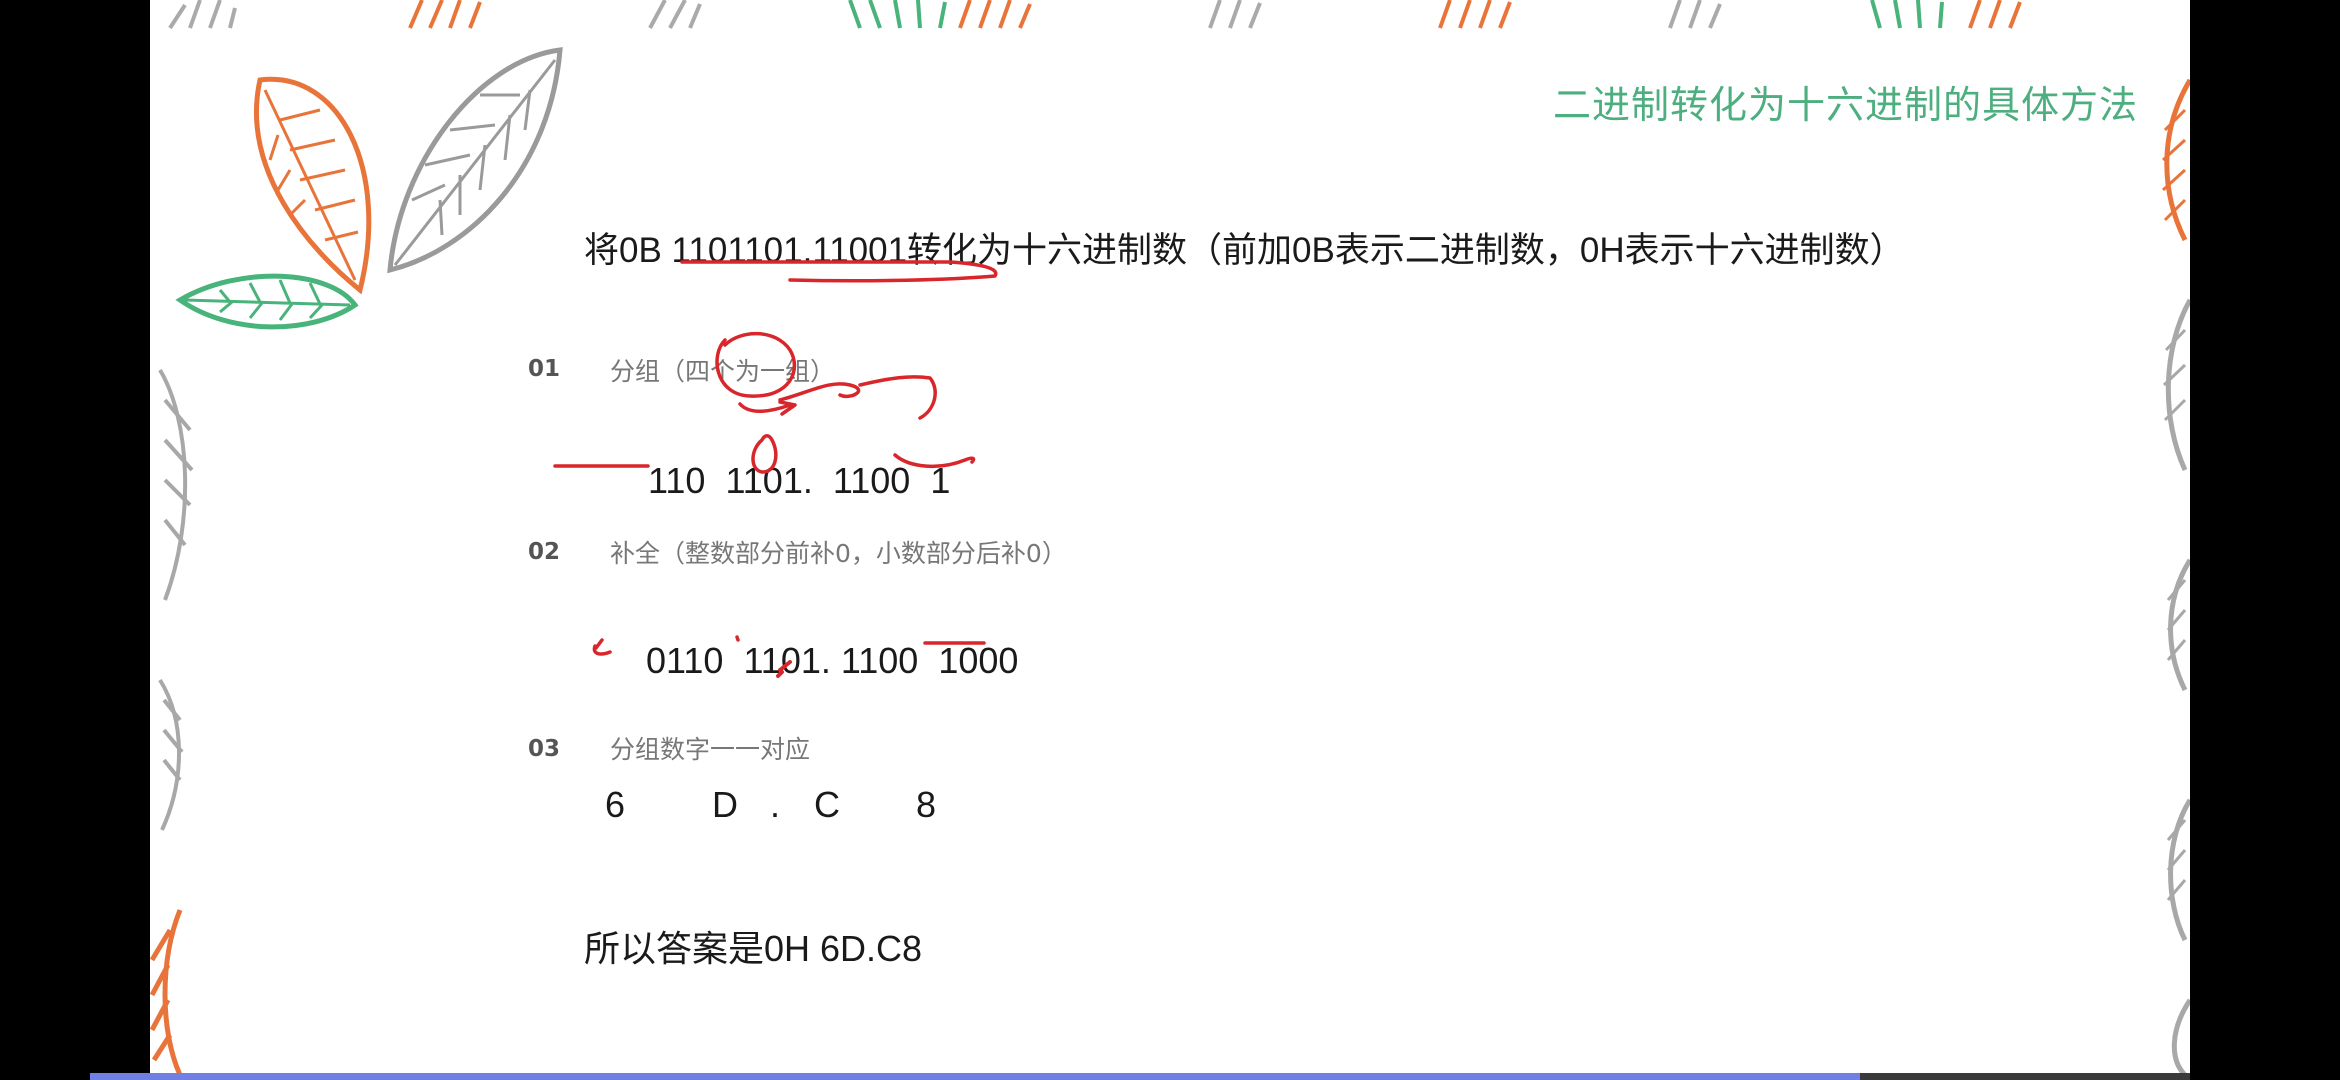  Describe the element at coordinates (940, 480) in the screenshot. I see `binary-group: 1` at that location.